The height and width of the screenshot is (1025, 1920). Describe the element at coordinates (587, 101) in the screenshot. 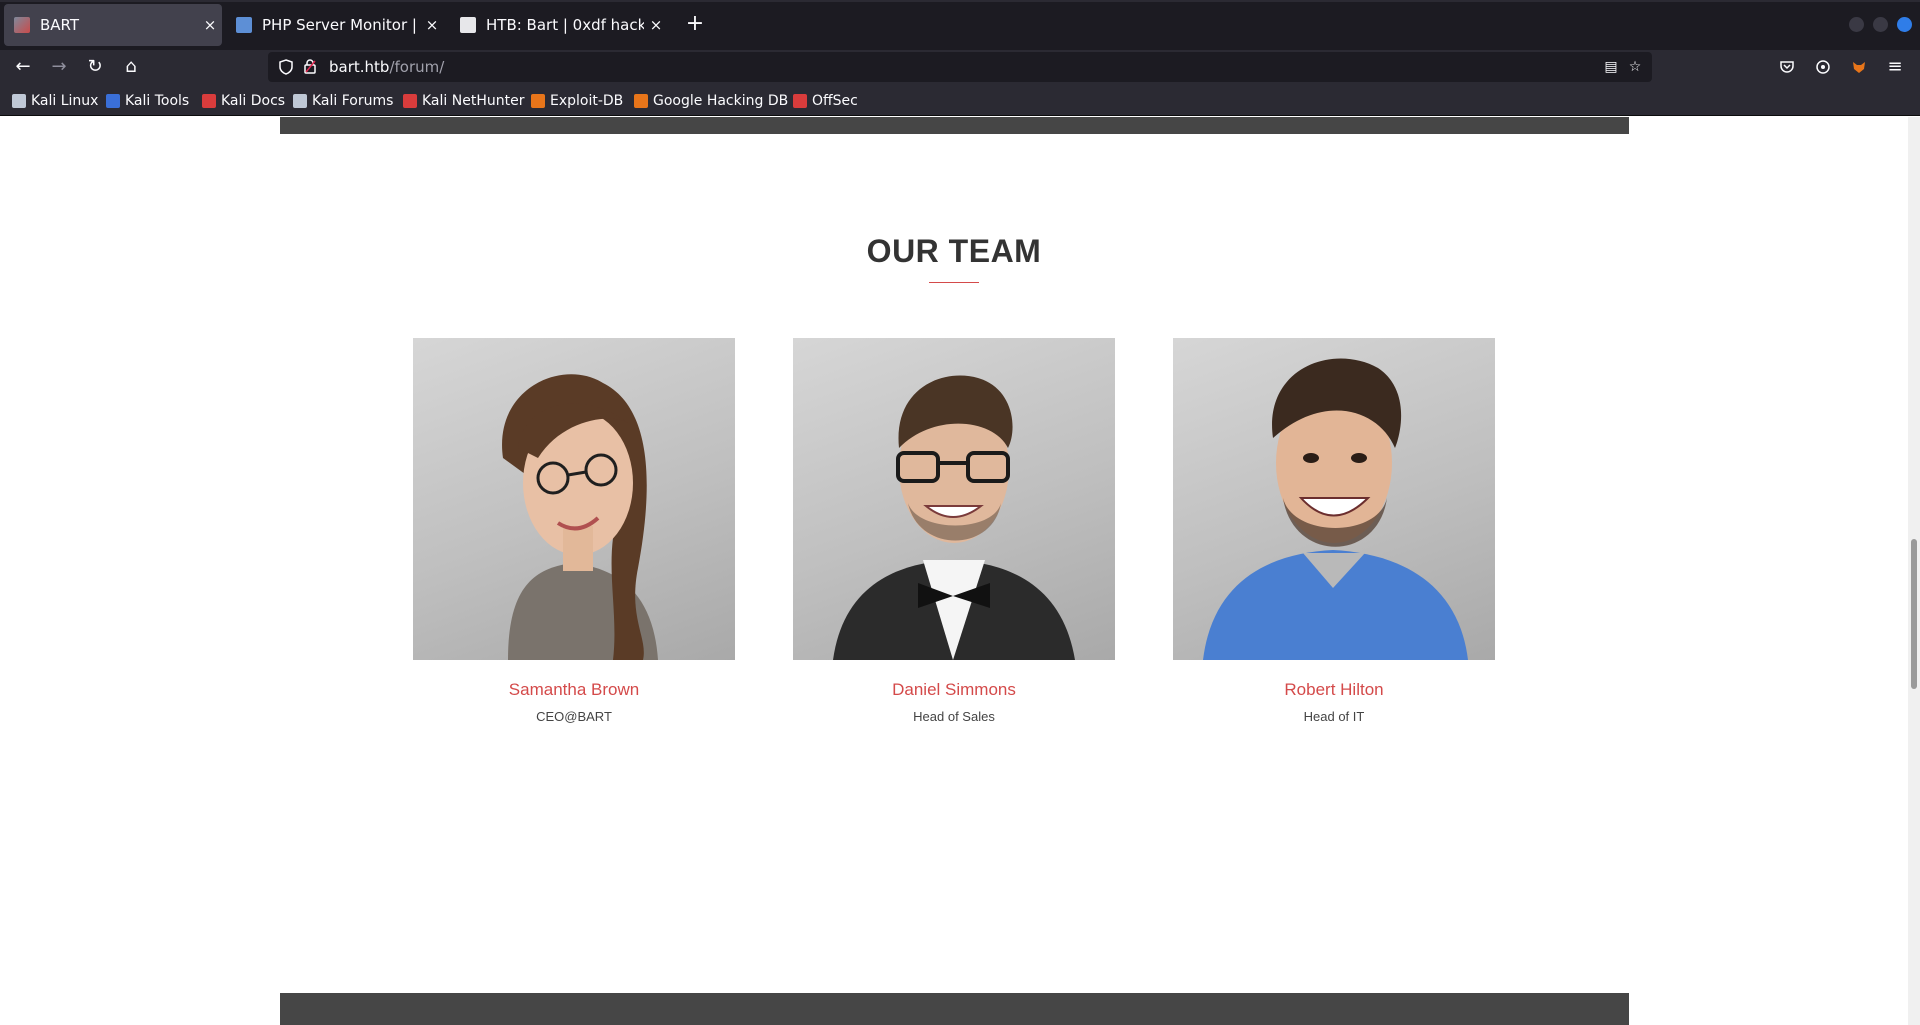

I see `bookmark-label: Exploit-DB` at that location.